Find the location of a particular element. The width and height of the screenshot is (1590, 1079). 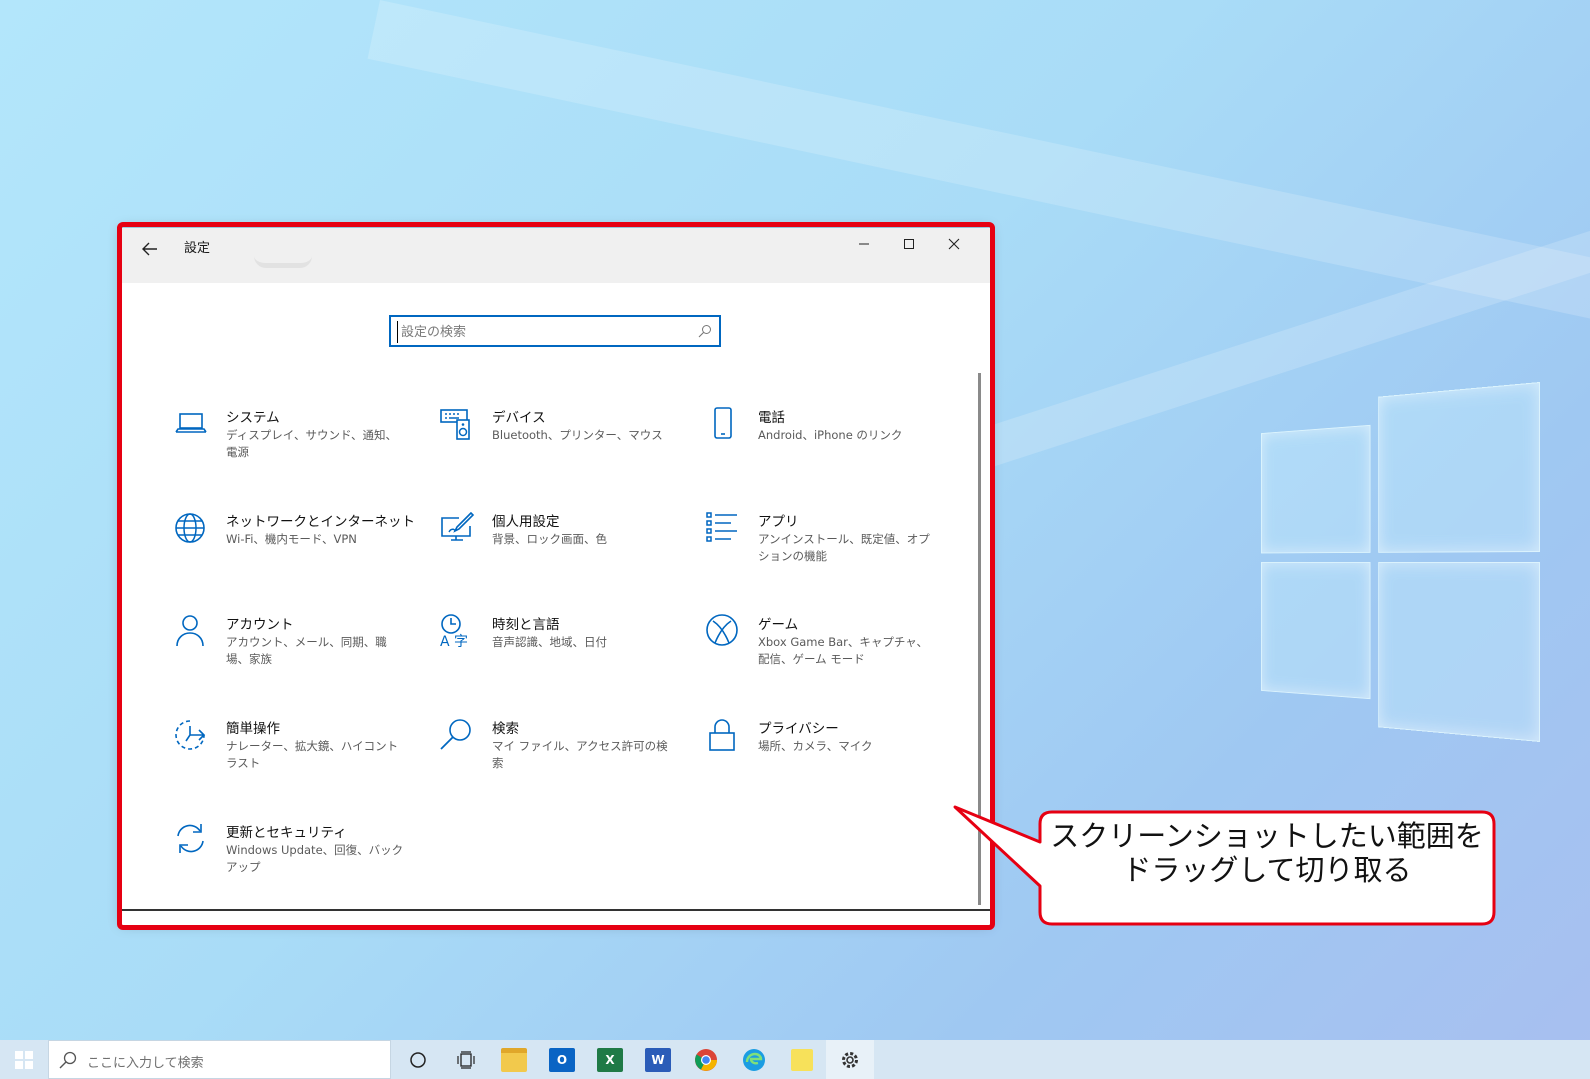

callout-line-2: ドラッグして切り取る is located at coordinates (1267, 870).